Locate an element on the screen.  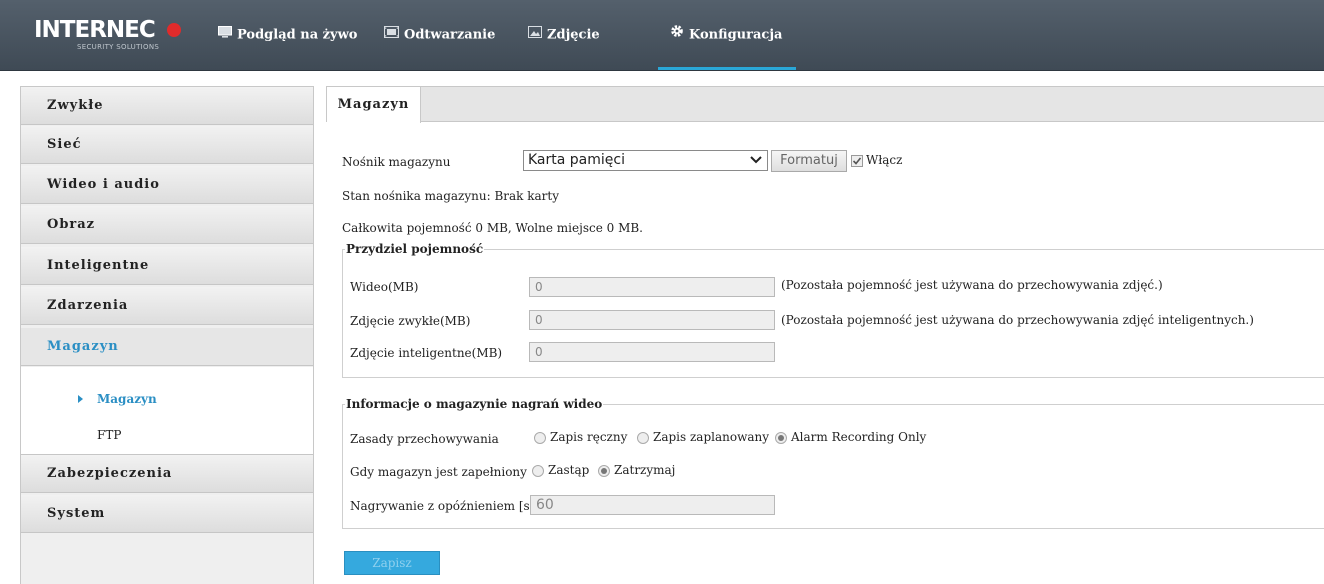
nav-playback-label: Odtwarzanie is located at coordinates (450, 35).